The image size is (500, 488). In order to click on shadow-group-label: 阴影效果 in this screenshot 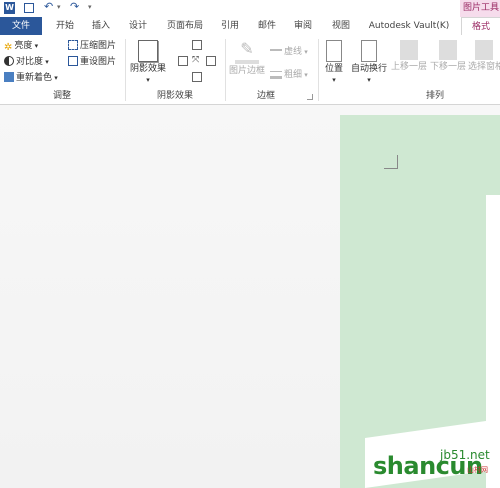, I will do `click(174, 96)`.